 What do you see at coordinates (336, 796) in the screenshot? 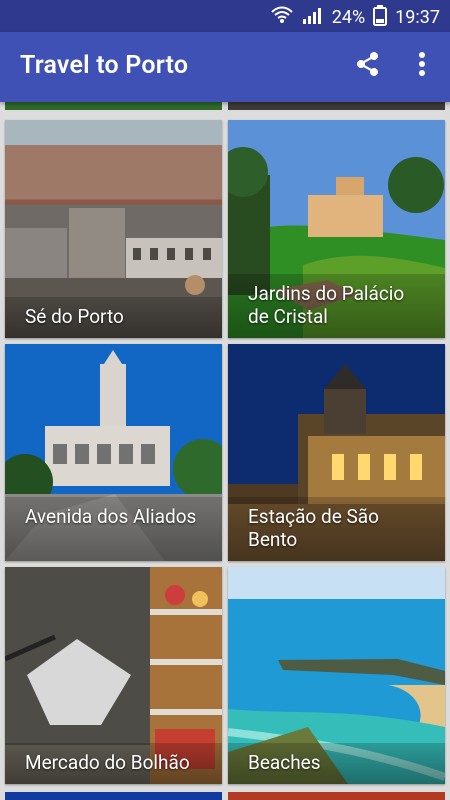
I see `next-card-right-peek` at bounding box center [336, 796].